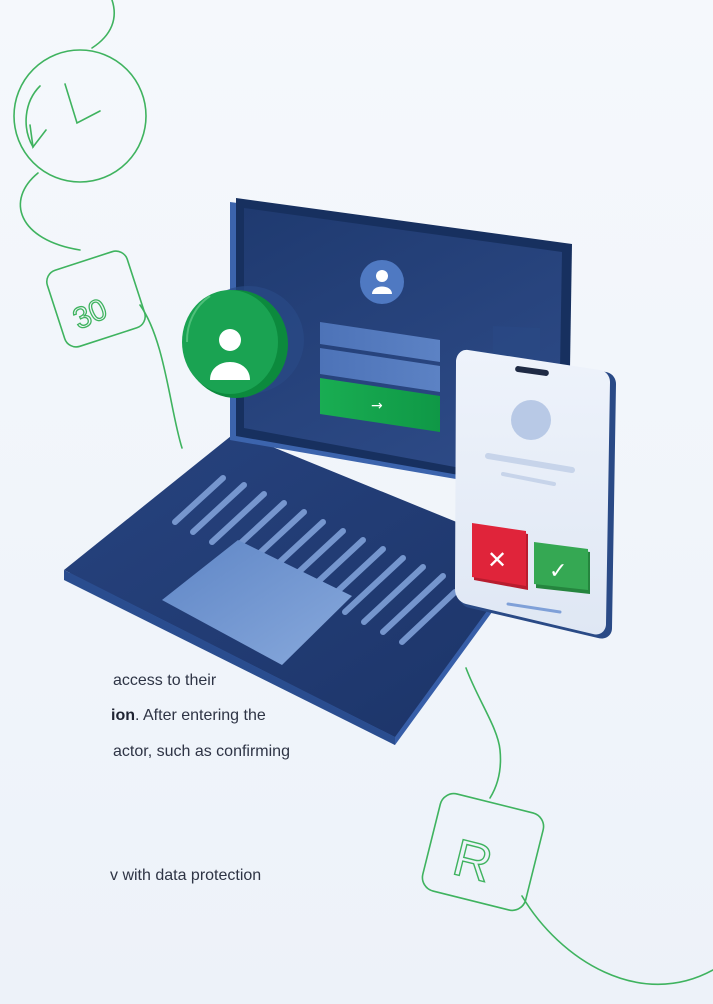  I want to click on phone: ✕ ✓, so click(535, 494).